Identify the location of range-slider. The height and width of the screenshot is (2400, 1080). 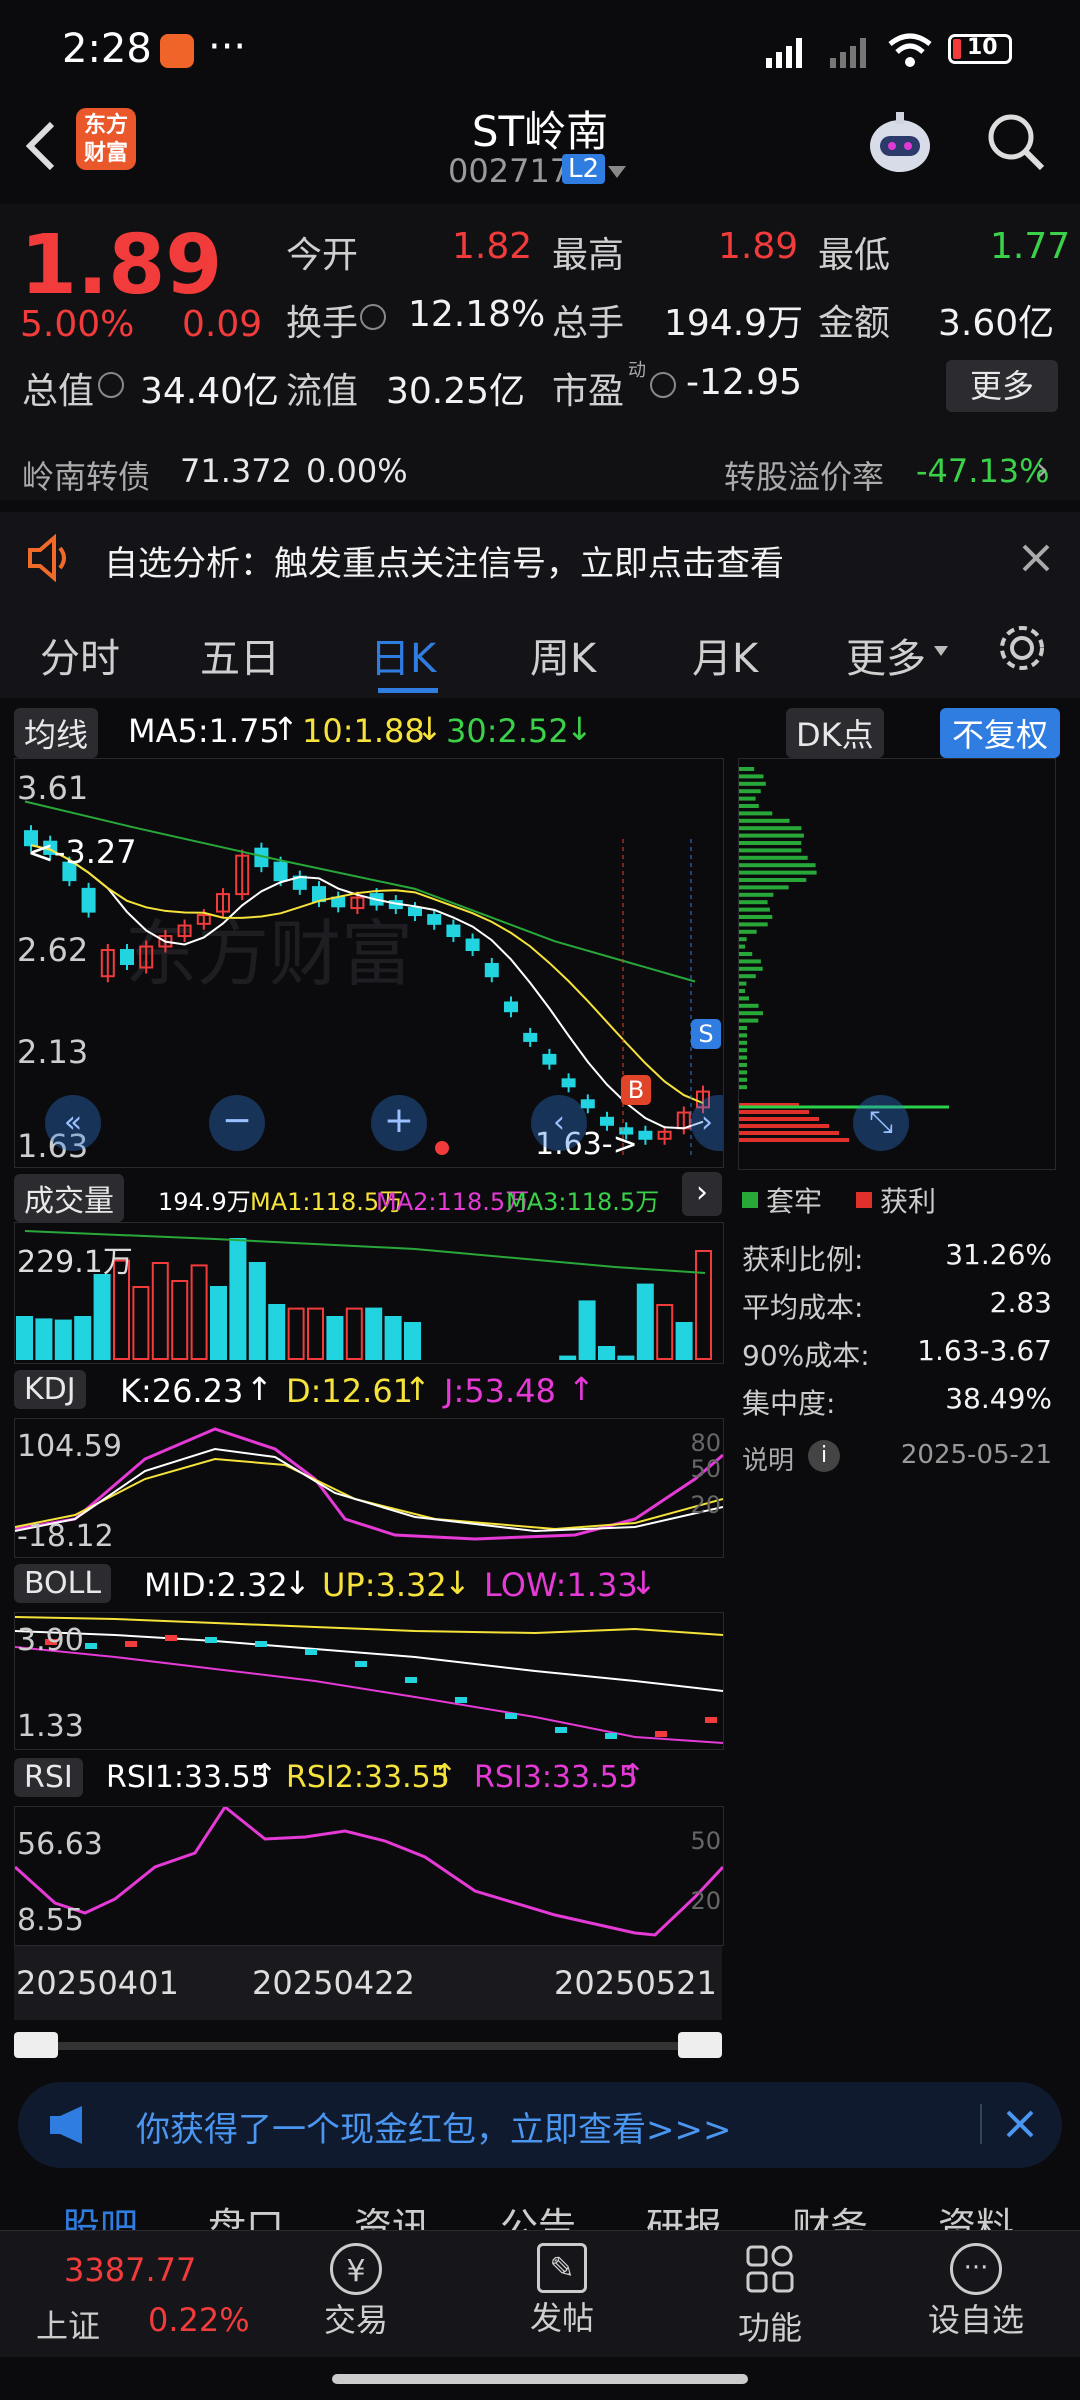
(368, 2046).